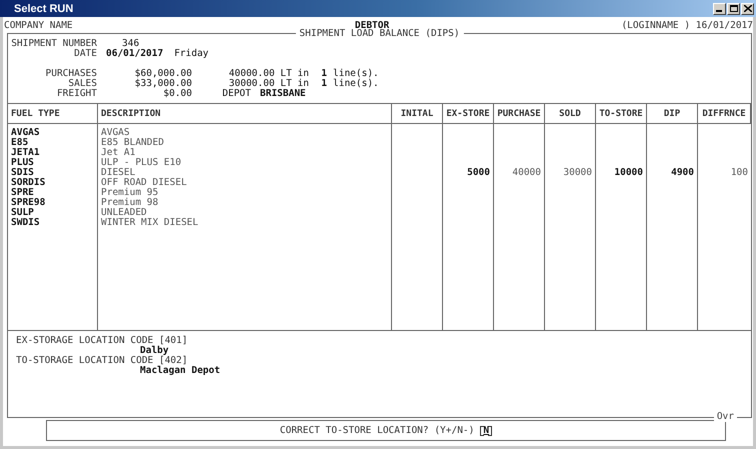  What do you see at coordinates (149, 223) in the screenshot?
I see `table-cell: WINTER MIX DIESEL` at bounding box center [149, 223].